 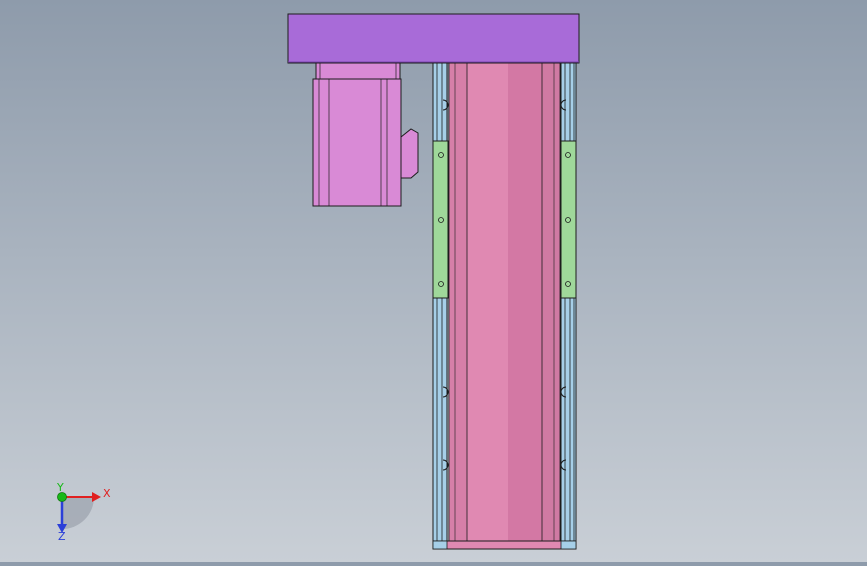 What do you see at coordinates (60, 487) in the screenshot?
I see `y-axis-label: Y` at bounding box center [60, 487].